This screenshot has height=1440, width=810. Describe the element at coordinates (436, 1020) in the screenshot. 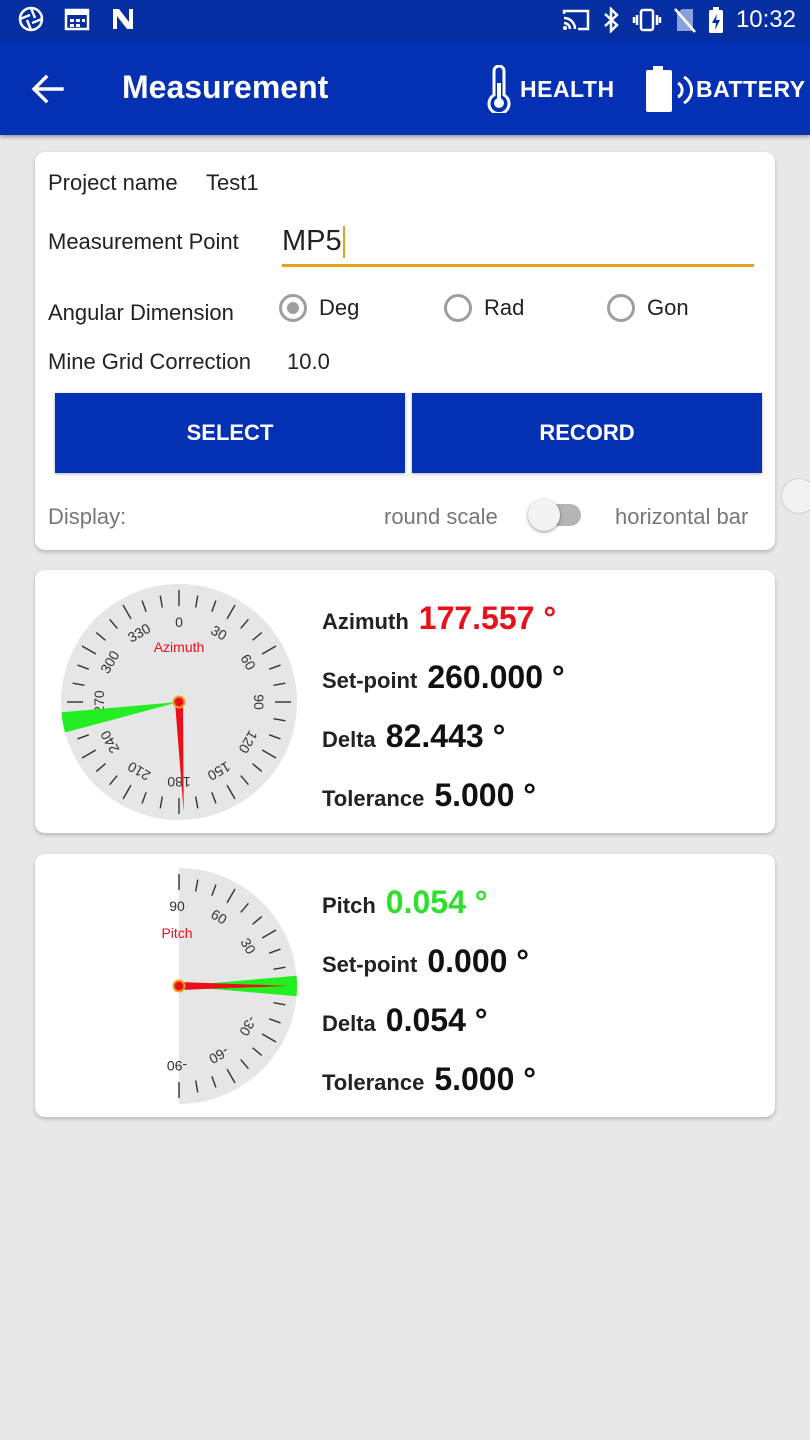

I see `pitch-delta-value: 0.054 °` at that location.